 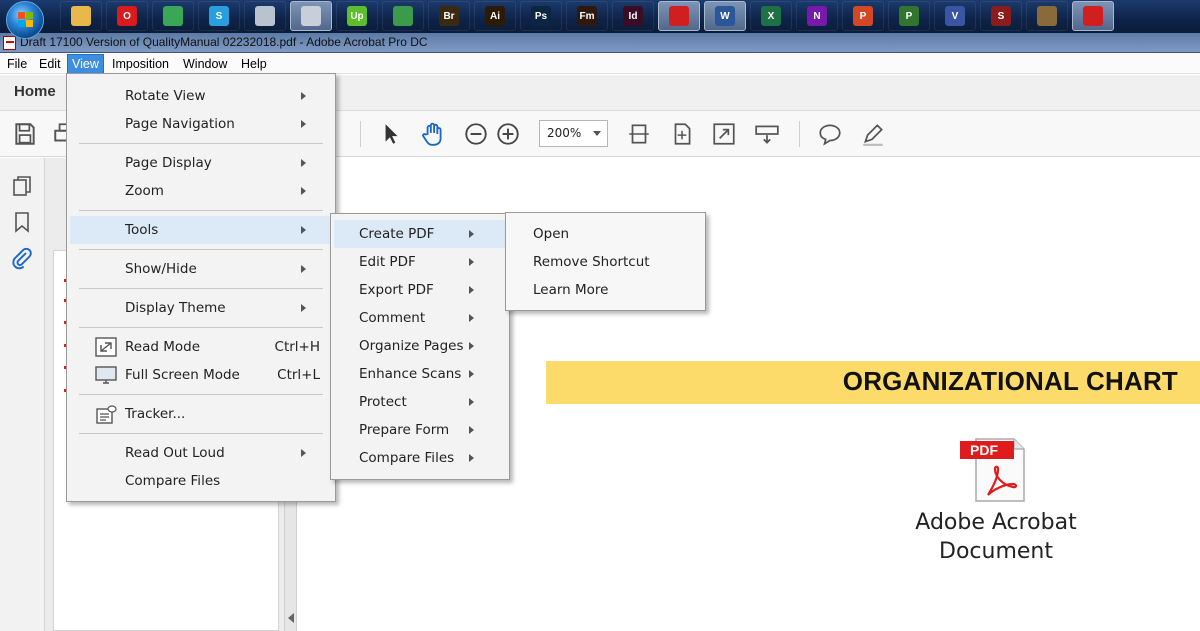 I want to click on menu-item-comment: Comment, so click(x=420, y=318).